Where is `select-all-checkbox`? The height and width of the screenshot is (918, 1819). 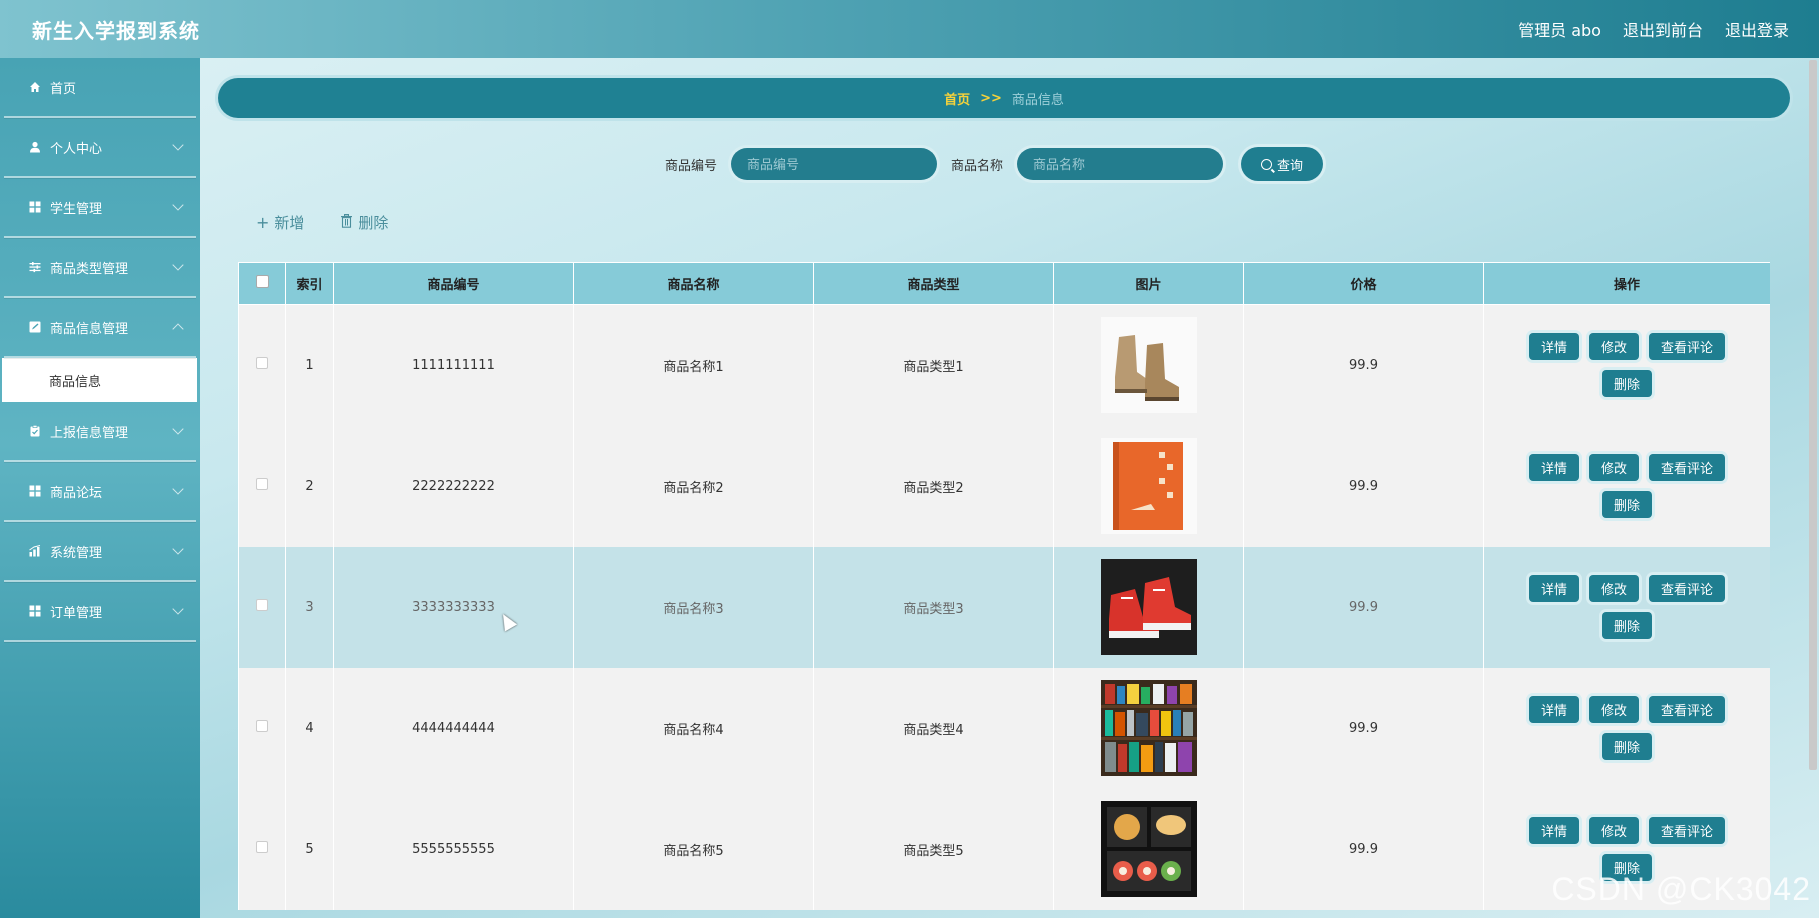
select-all-checkbox is located at coordinates (262, 281).